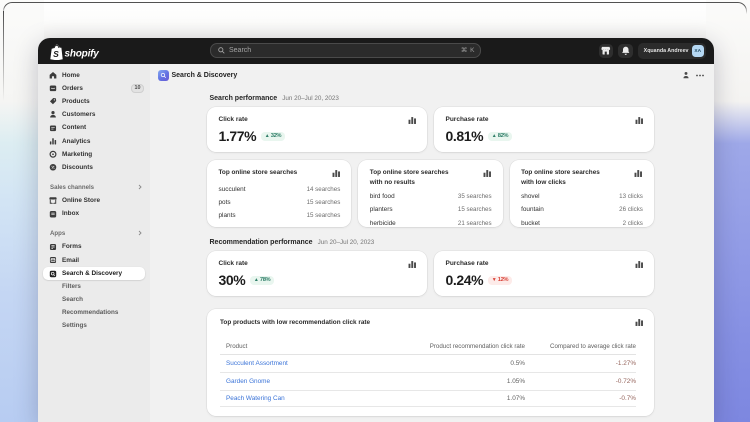 The width and height of the screenshot is (750, 422). What do you see at coordinates (82, 53) in the screenshot?
I see `svg-text: shopify` at bounding box center [82, 53].